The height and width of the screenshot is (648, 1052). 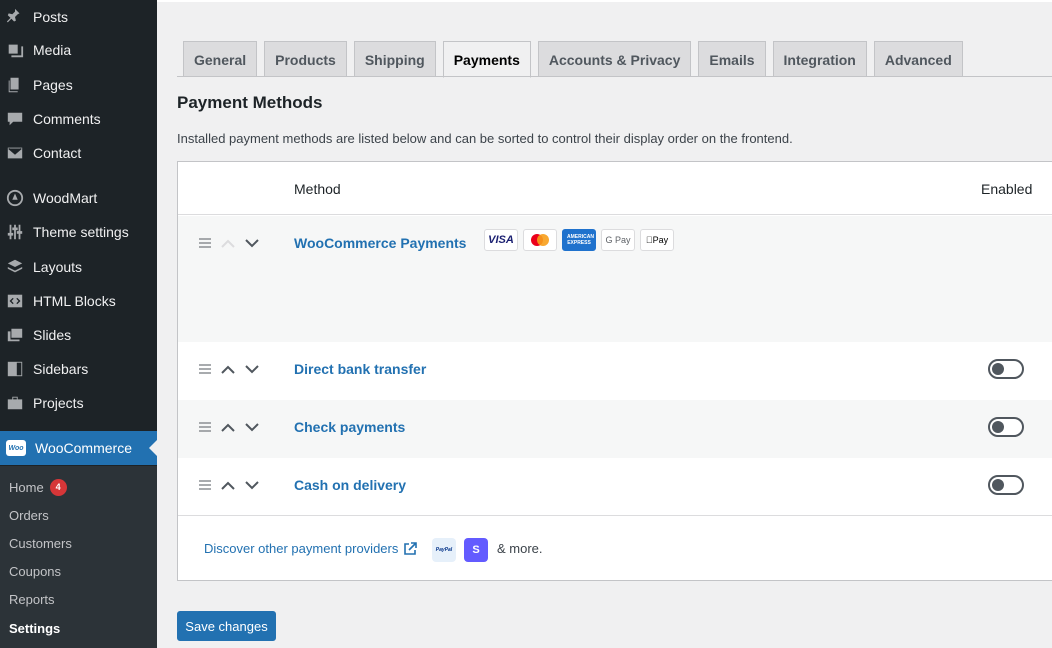 What do you see at coordinates (15, 335) in the screenshot?
I see `slides-icon` at bounding box center [15, 335].